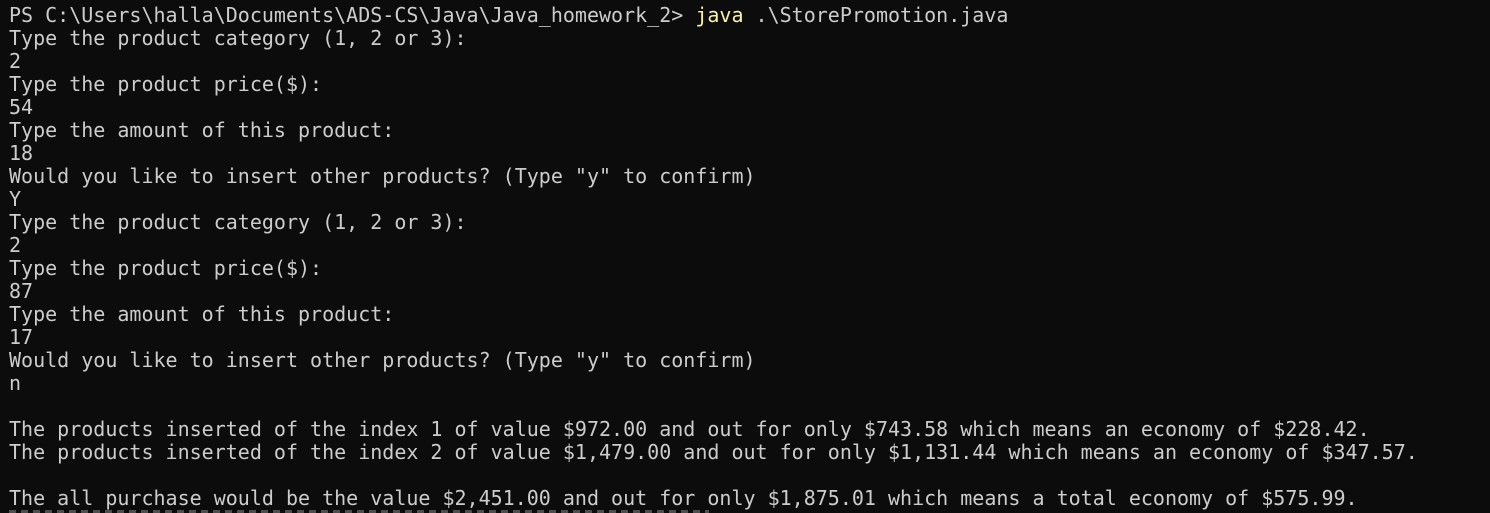 Image resolution: width=1490 pixels, height=513 pixels. I want to click on command-name: java, so click(719, 15).